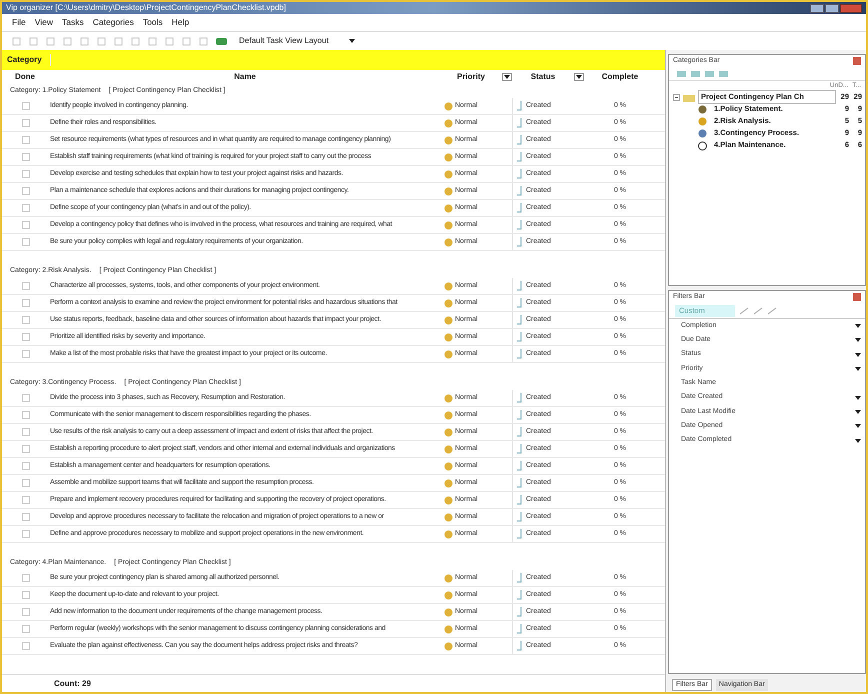 The height and width of the screenshot is (694, 868). I want to click on collapse-icon, so click(676, 97).